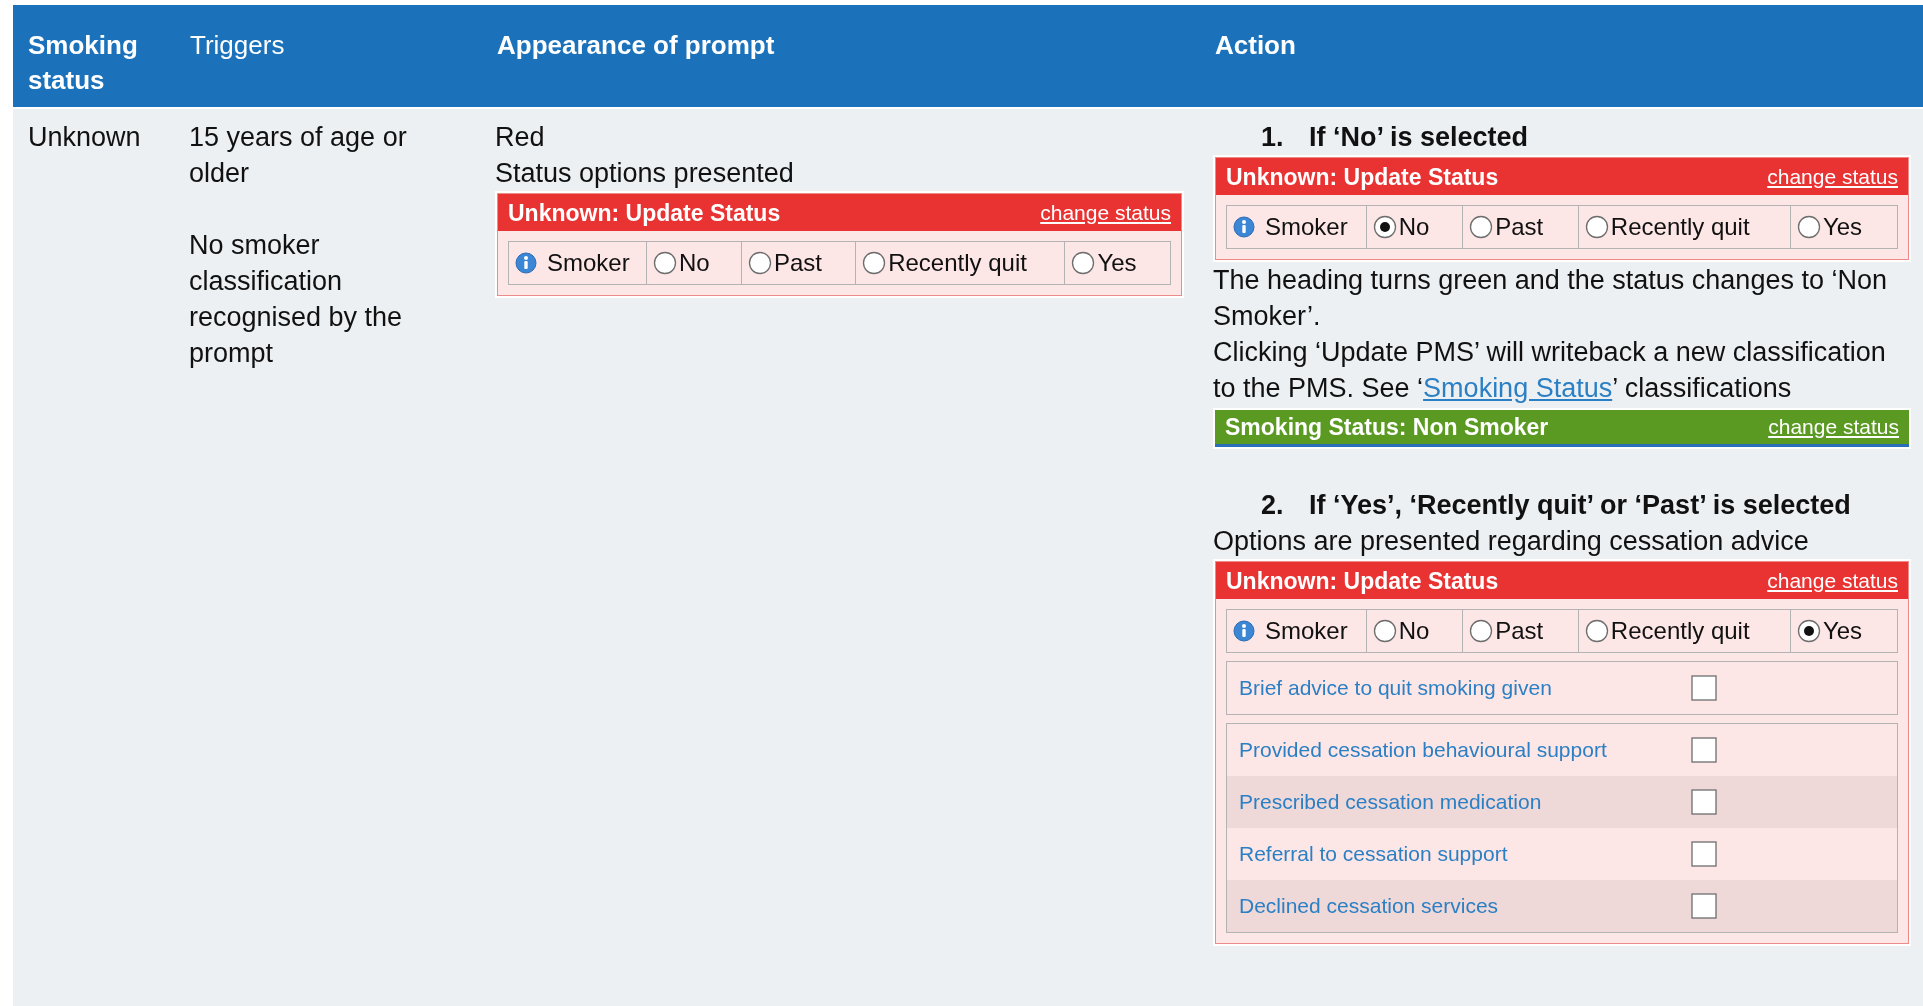  I want to click on column-header: Appearance of prompt, so click(636, 45).